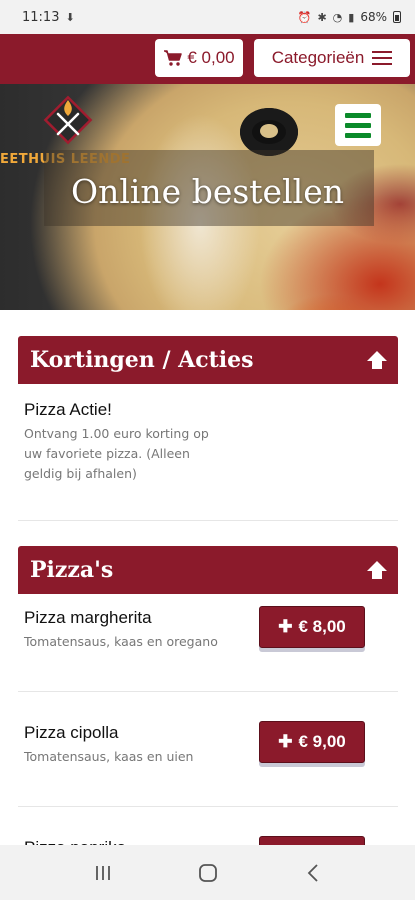  I want to click on status-bar: 11:13 ⬇ ⏰ ✱ ◔ ▮ 68%, so click(207, 17).